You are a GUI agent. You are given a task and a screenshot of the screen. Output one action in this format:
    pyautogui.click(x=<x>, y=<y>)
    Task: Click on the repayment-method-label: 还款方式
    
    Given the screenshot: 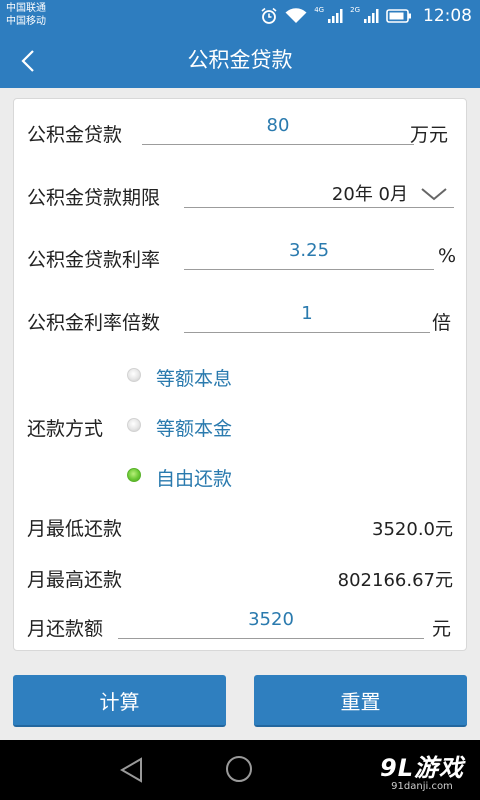 What is the action you would take?
    pyautogui.click(x=65, y=429)
    